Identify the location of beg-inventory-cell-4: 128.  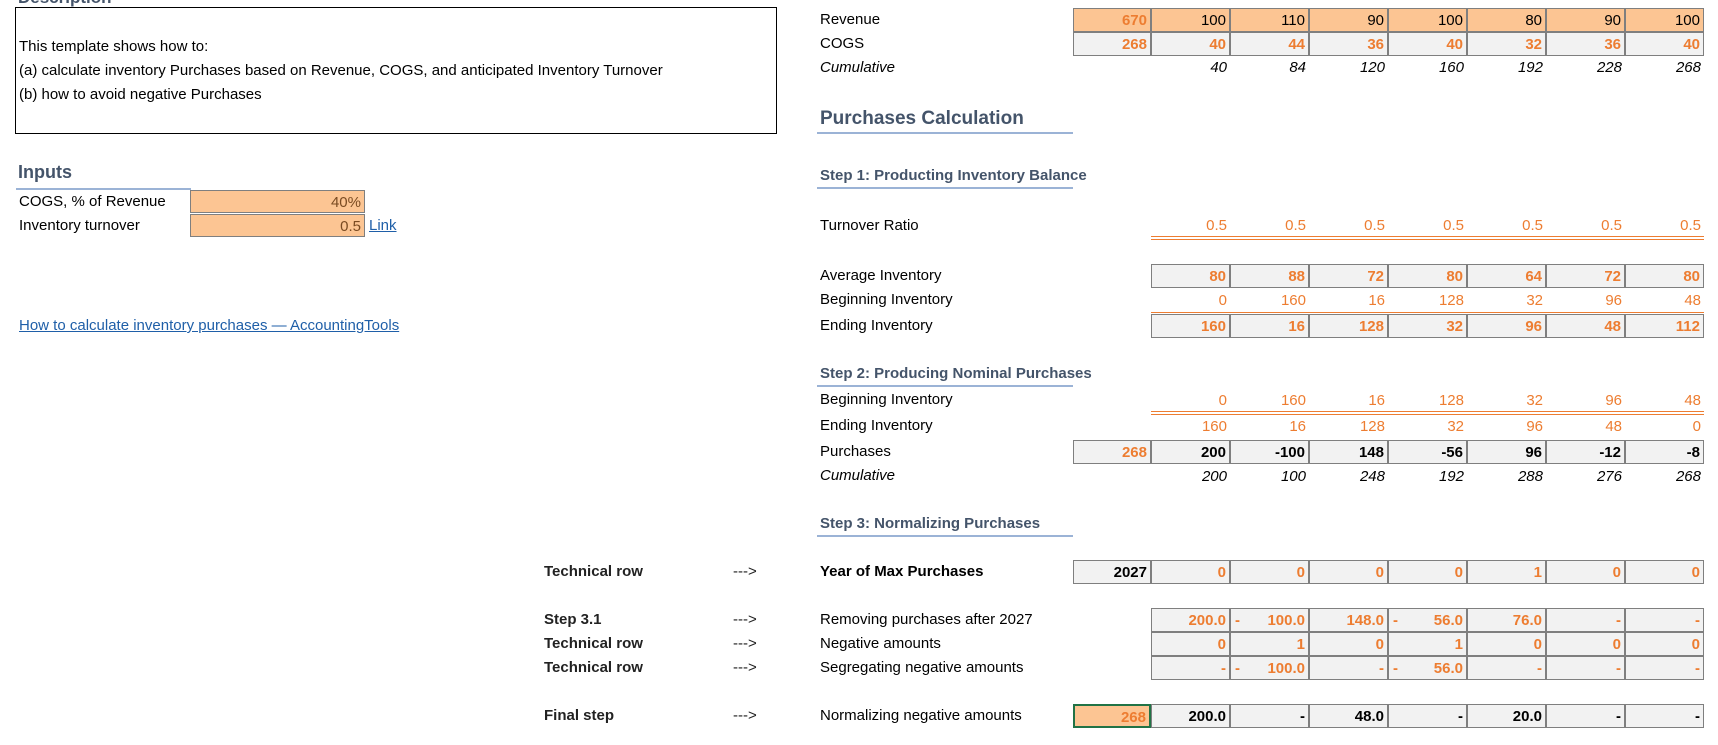
(1427, 301).